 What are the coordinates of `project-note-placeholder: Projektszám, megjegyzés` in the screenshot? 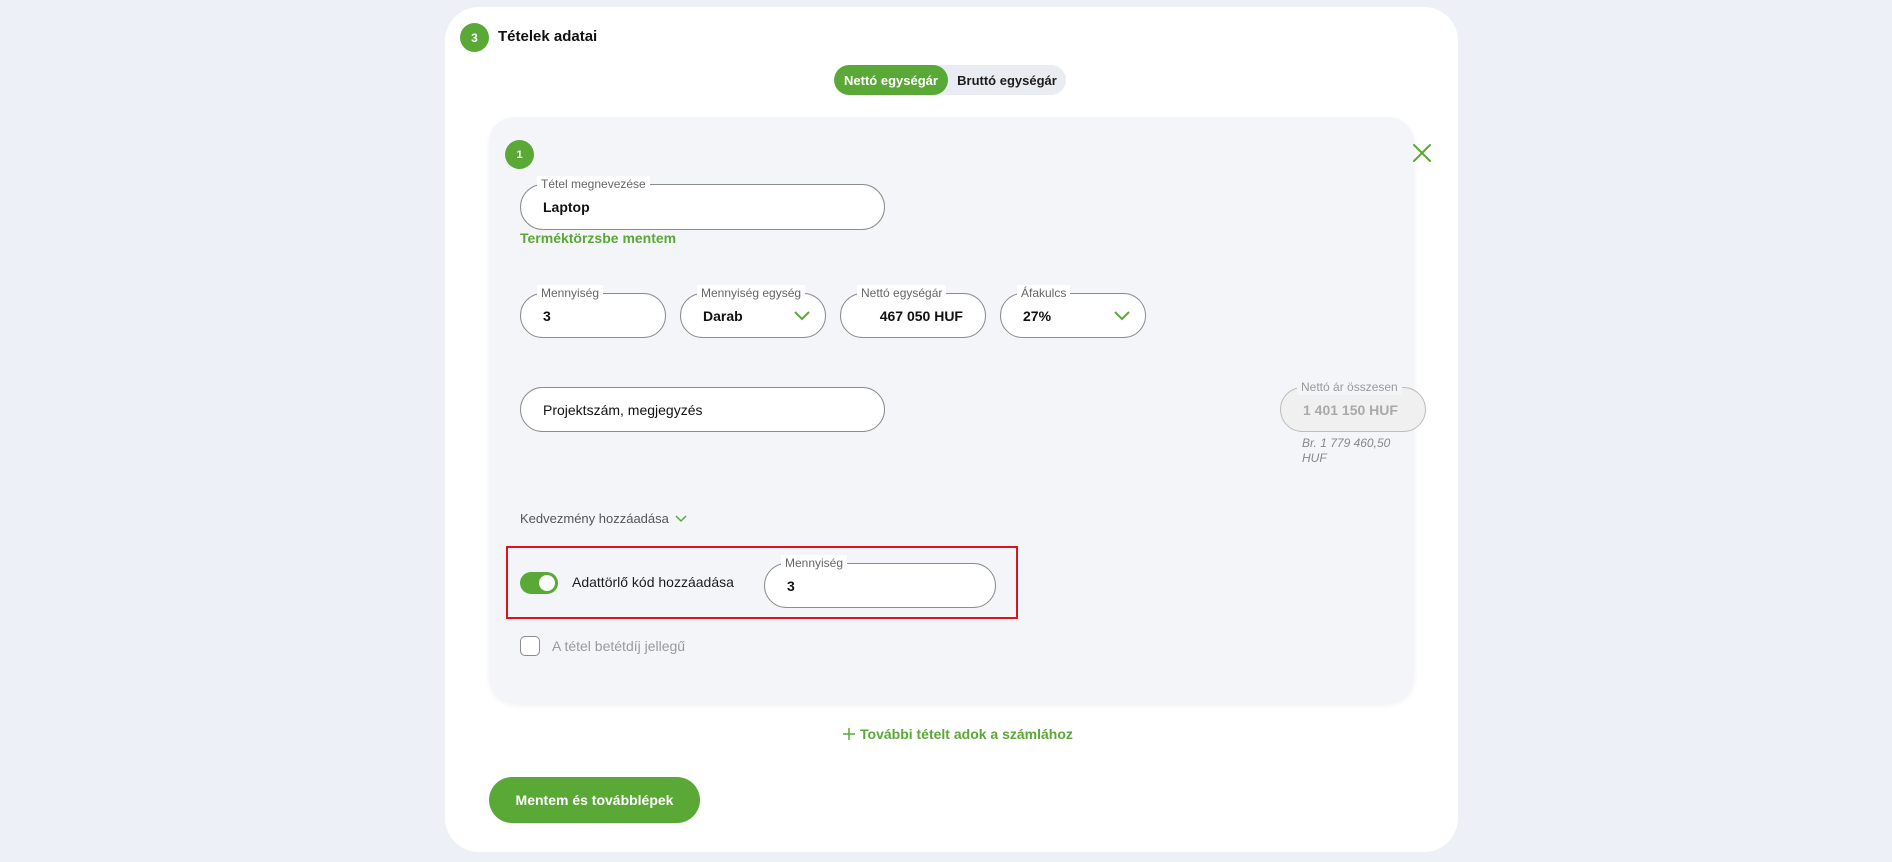 It's located at (623, 409).